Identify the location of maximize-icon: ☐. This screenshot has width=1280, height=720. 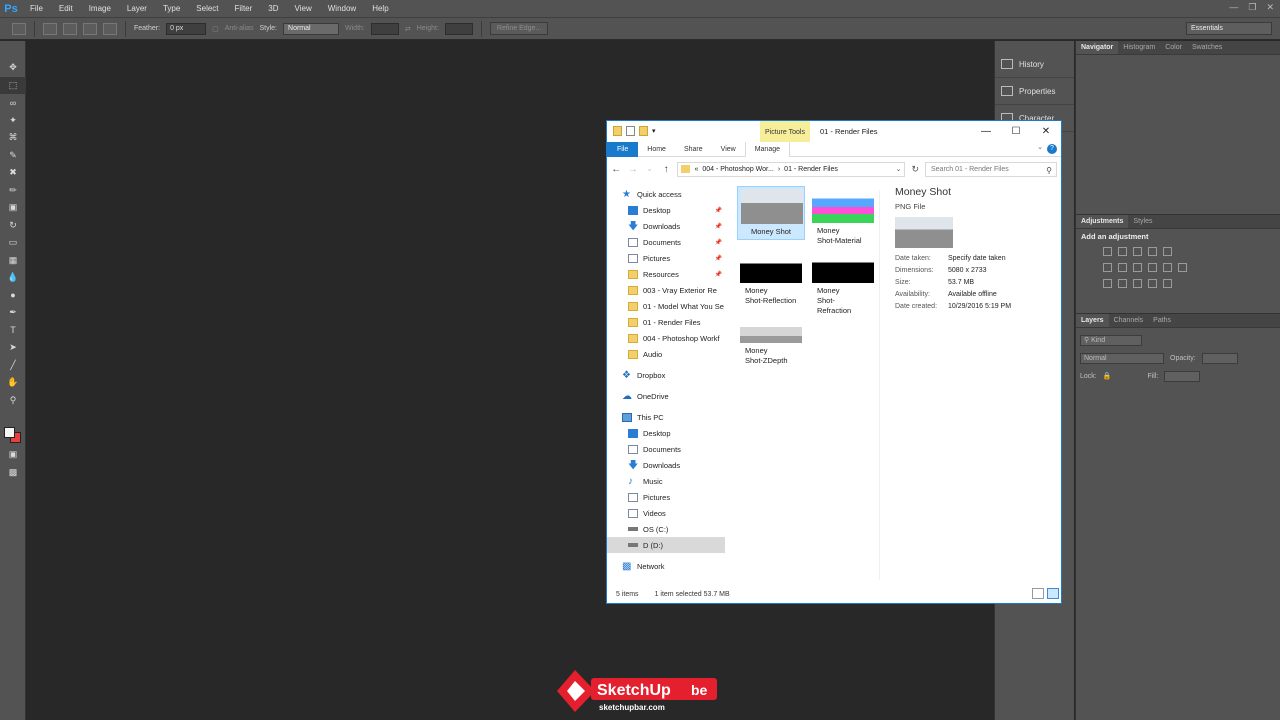
(1016, 131).